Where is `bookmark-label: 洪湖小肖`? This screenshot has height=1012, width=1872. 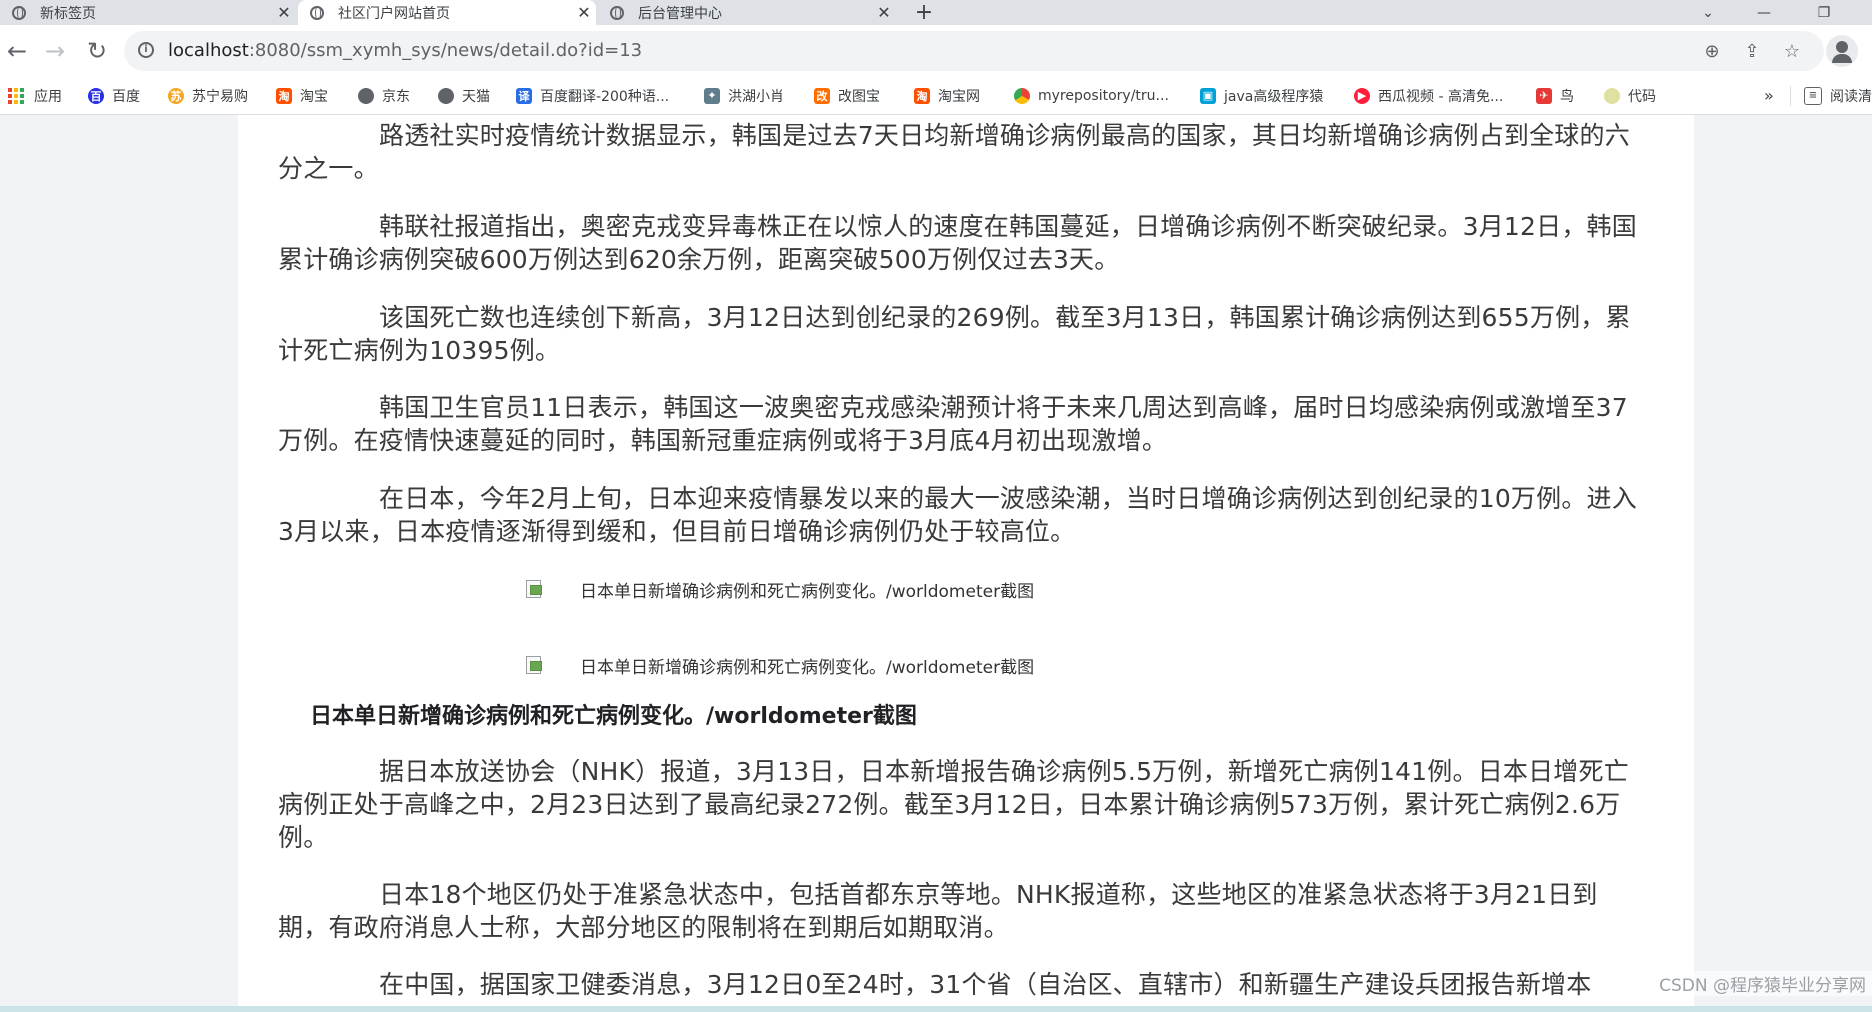
bookmark-label: 洪湖小肖 is located at coordinates (756, 96).